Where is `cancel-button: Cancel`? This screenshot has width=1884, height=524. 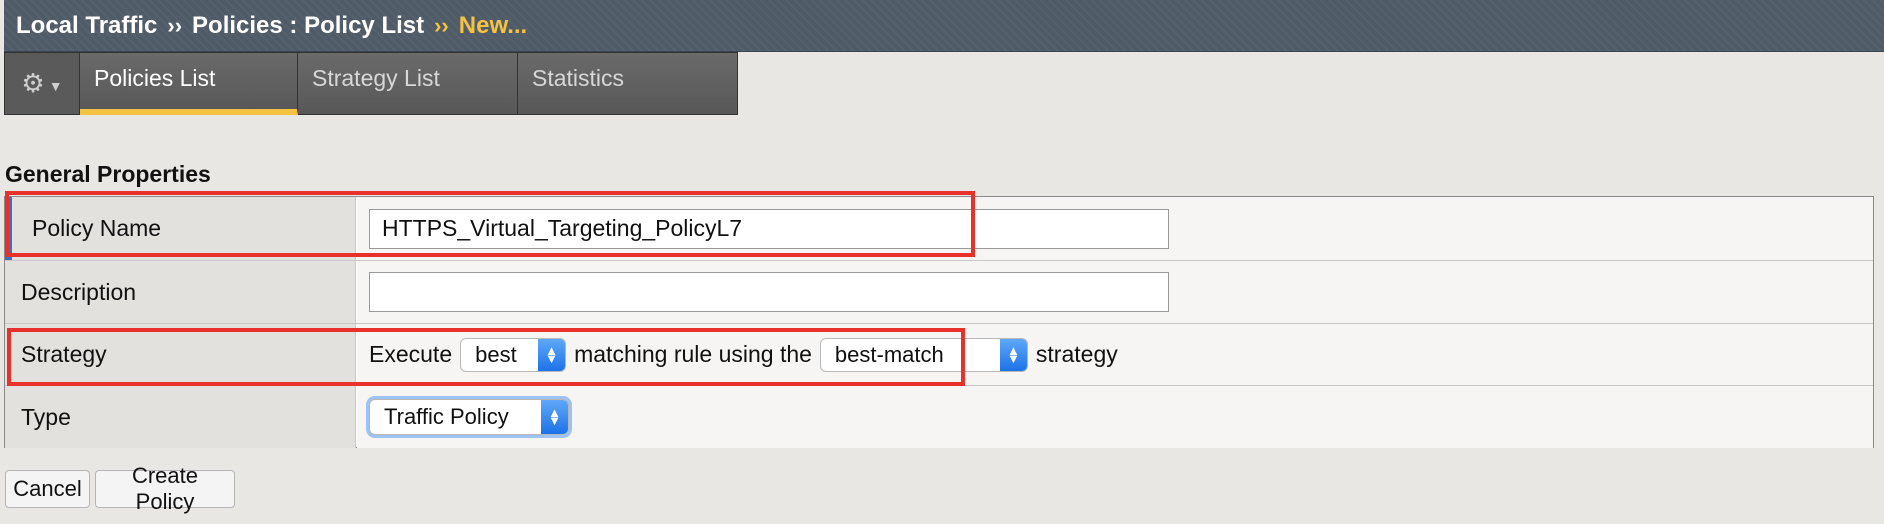 cancel-button: Cancel is located at coordinates (47, 489).